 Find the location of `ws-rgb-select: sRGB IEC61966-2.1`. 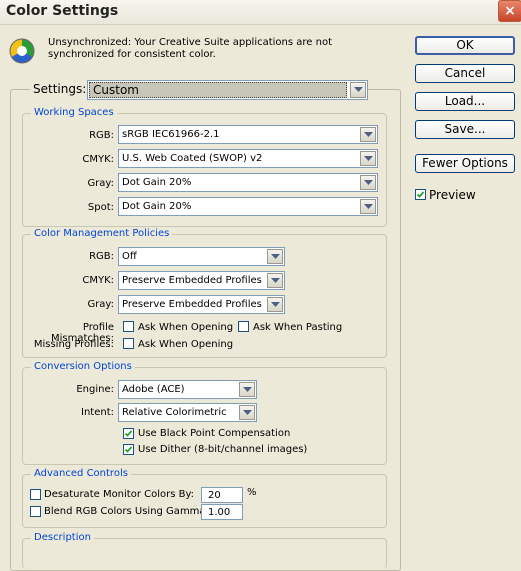

ws-rgb-select: sRGB IEC61966-2.1 is located at coordinates (248, 134).